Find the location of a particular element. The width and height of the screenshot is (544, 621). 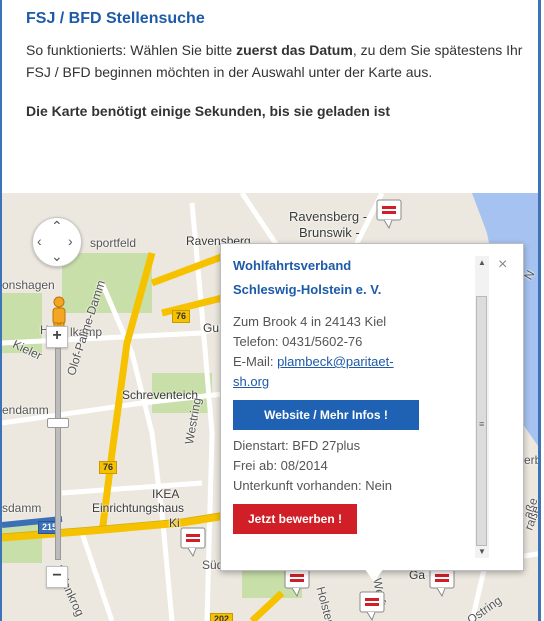

map-label-einrichtungshaus: Einrichtungshaus is located at coordinates (138, 508).